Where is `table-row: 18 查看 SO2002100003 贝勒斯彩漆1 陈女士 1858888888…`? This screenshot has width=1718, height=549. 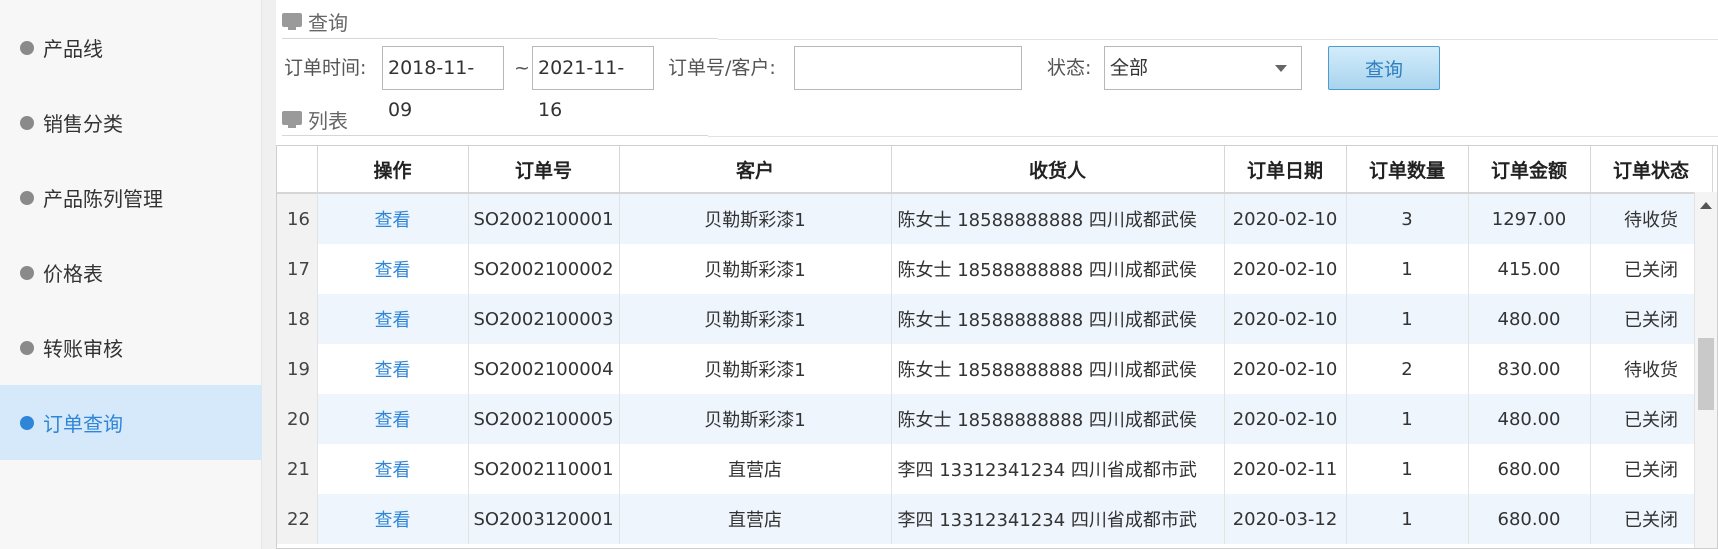
table-row: 18 查看 SO2002100003 贝勒斯彩漆1 陈女士 1858888888… is located at coordinates (995, 319).